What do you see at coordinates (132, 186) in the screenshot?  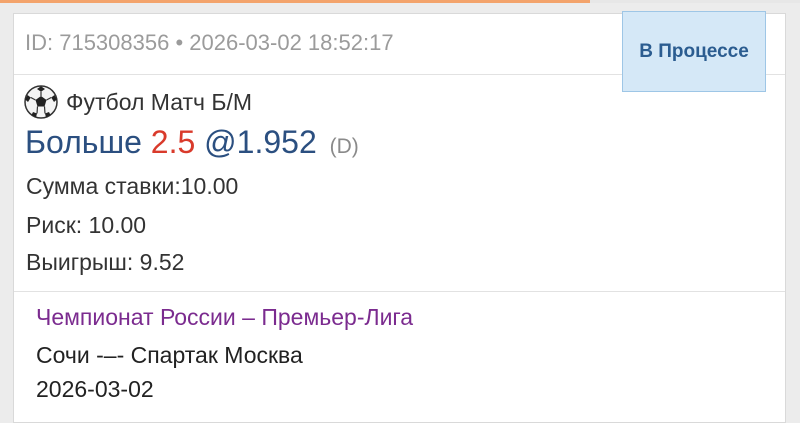 I see `stake-amount: Сумма ставки:10.00` at bounding box center [132, 186].